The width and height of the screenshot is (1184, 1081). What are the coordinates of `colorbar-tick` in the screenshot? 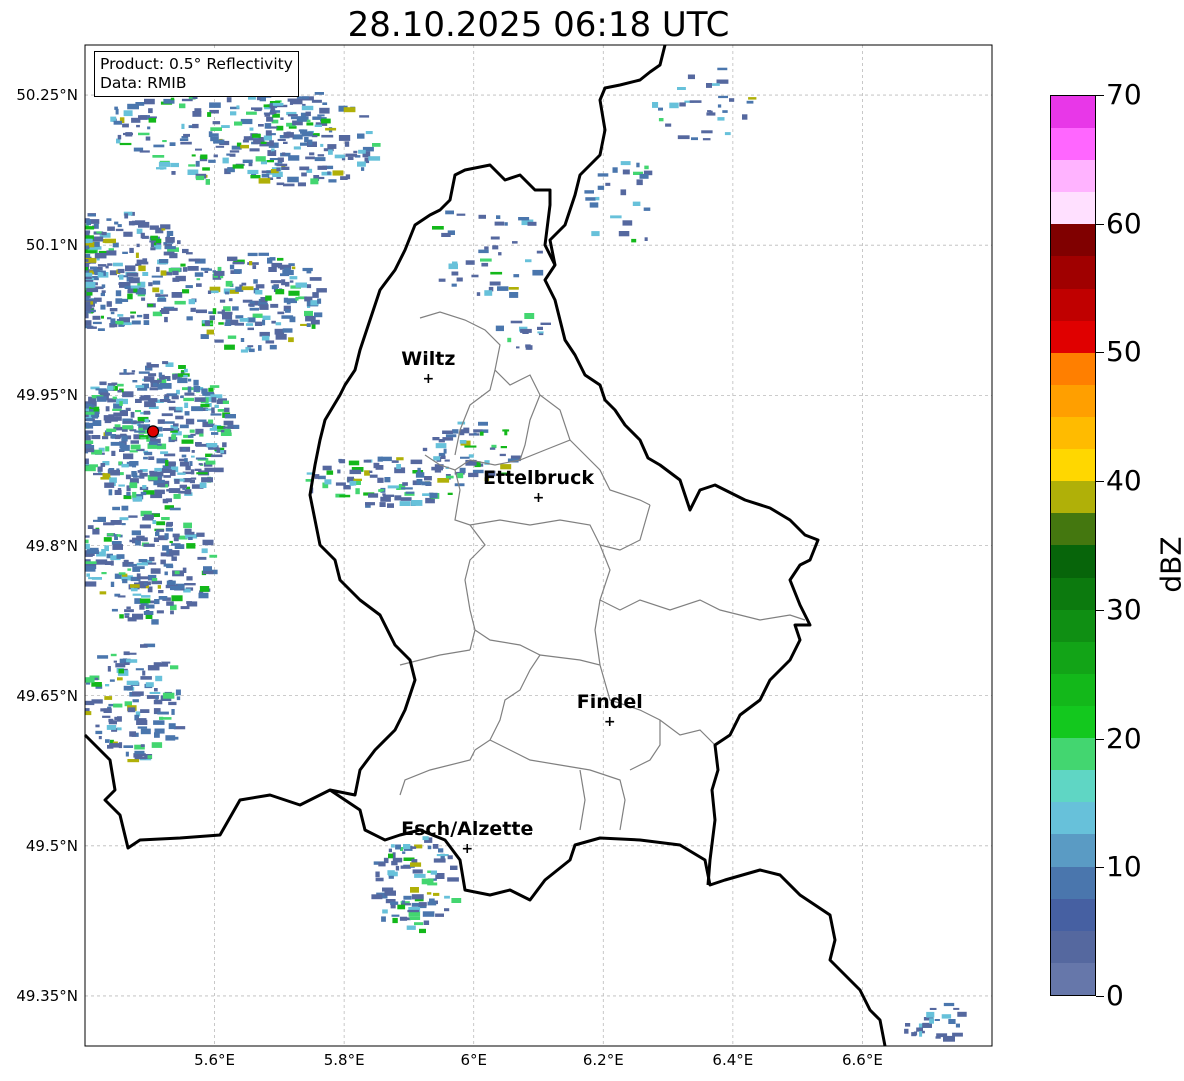 It's located at (1100, 95).